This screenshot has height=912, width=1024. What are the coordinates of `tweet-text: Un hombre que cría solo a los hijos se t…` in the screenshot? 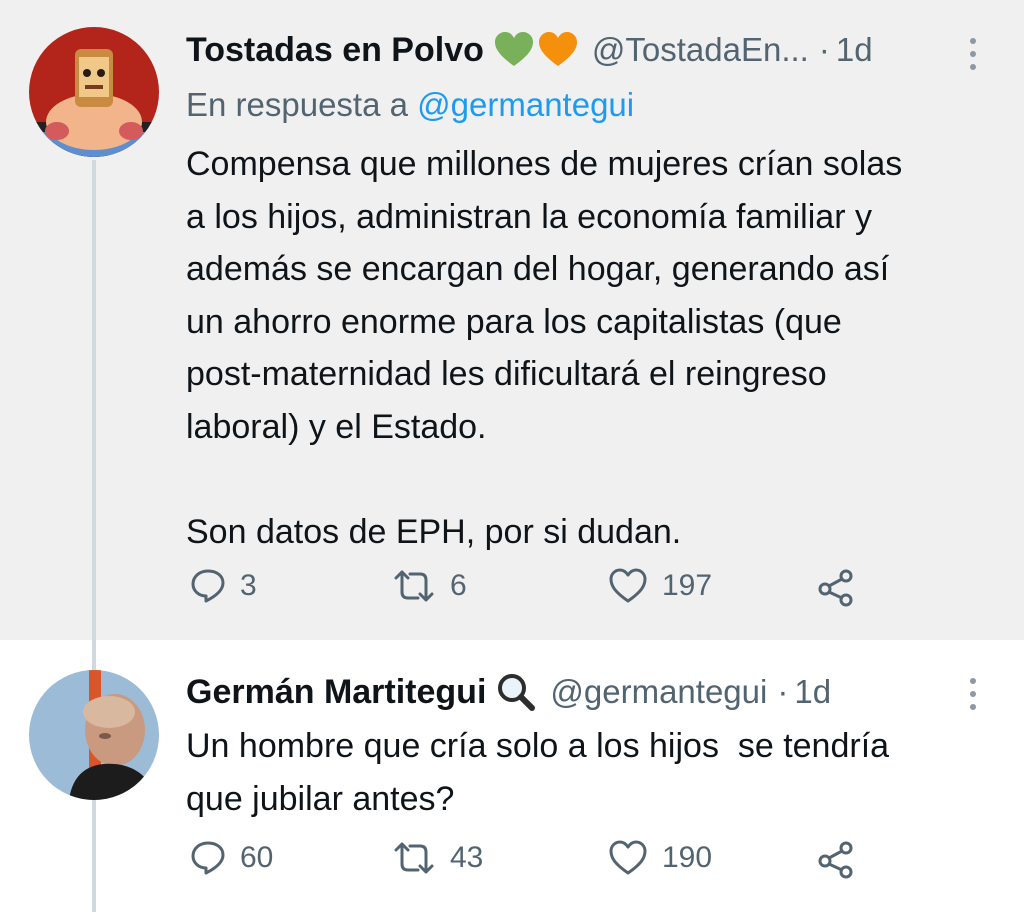 It's located at (538, 772).